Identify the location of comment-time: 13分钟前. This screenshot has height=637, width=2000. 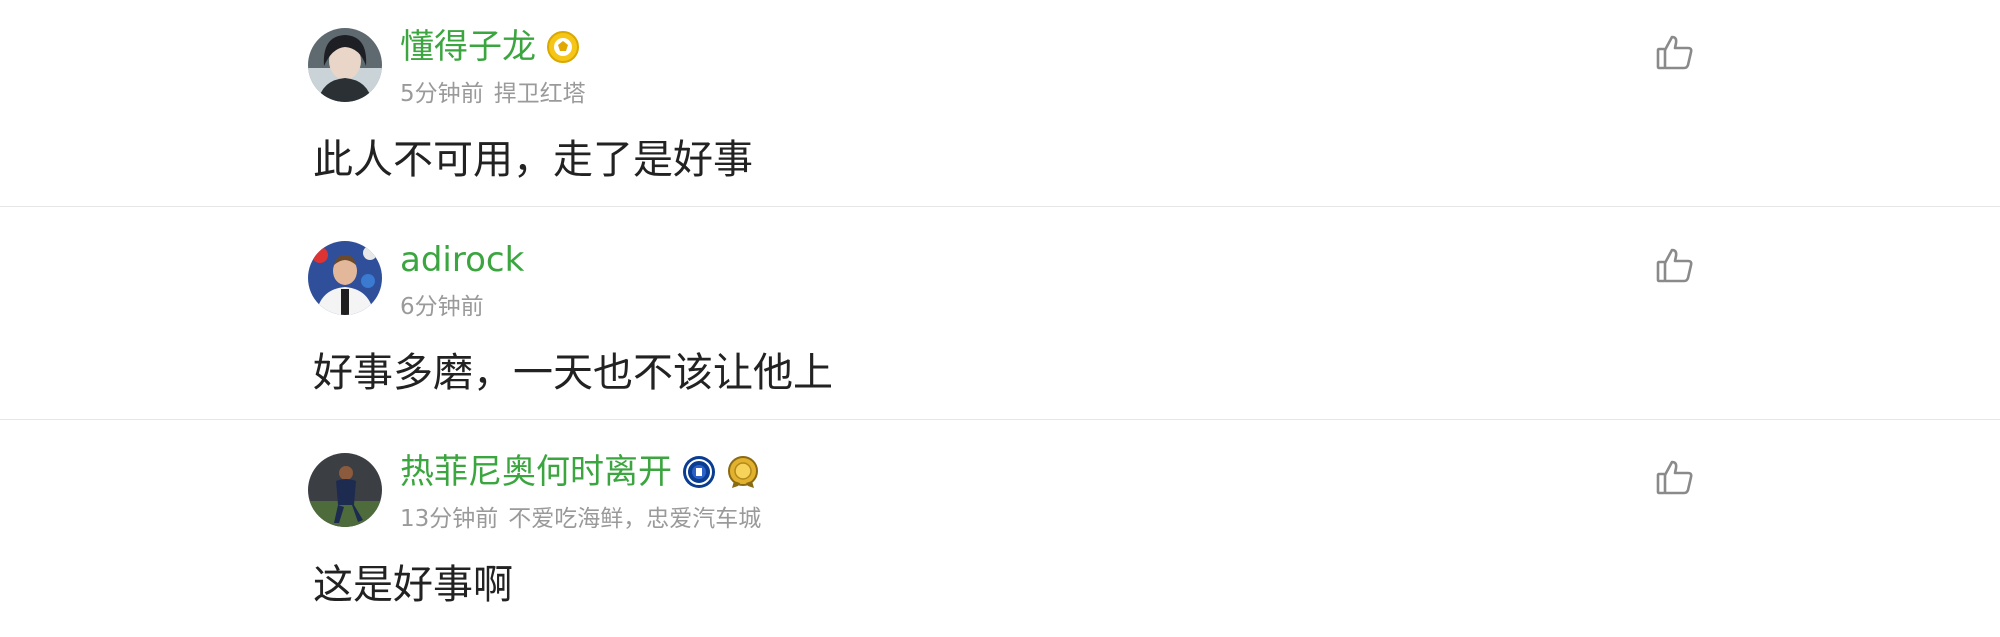
(449, 519).